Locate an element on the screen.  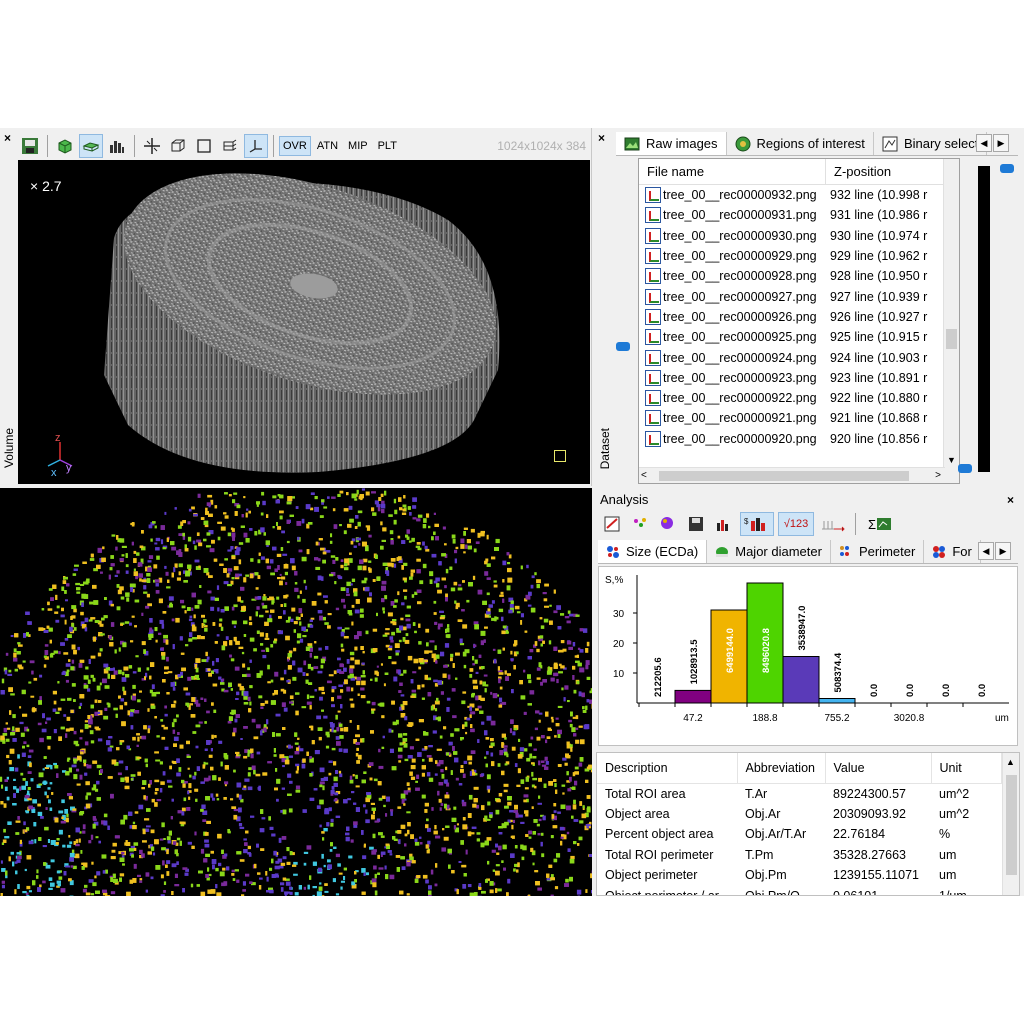
color-sphere-icon is located at coordinates (668, 524).